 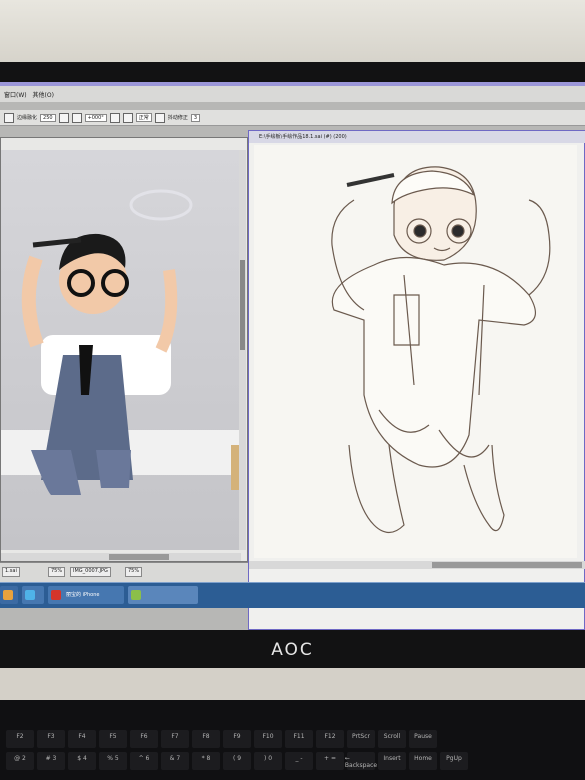 What do you see at coordinates (206, 761) in the screenshot?
I see `number-key: * 8` at bounding box center [206, 761].